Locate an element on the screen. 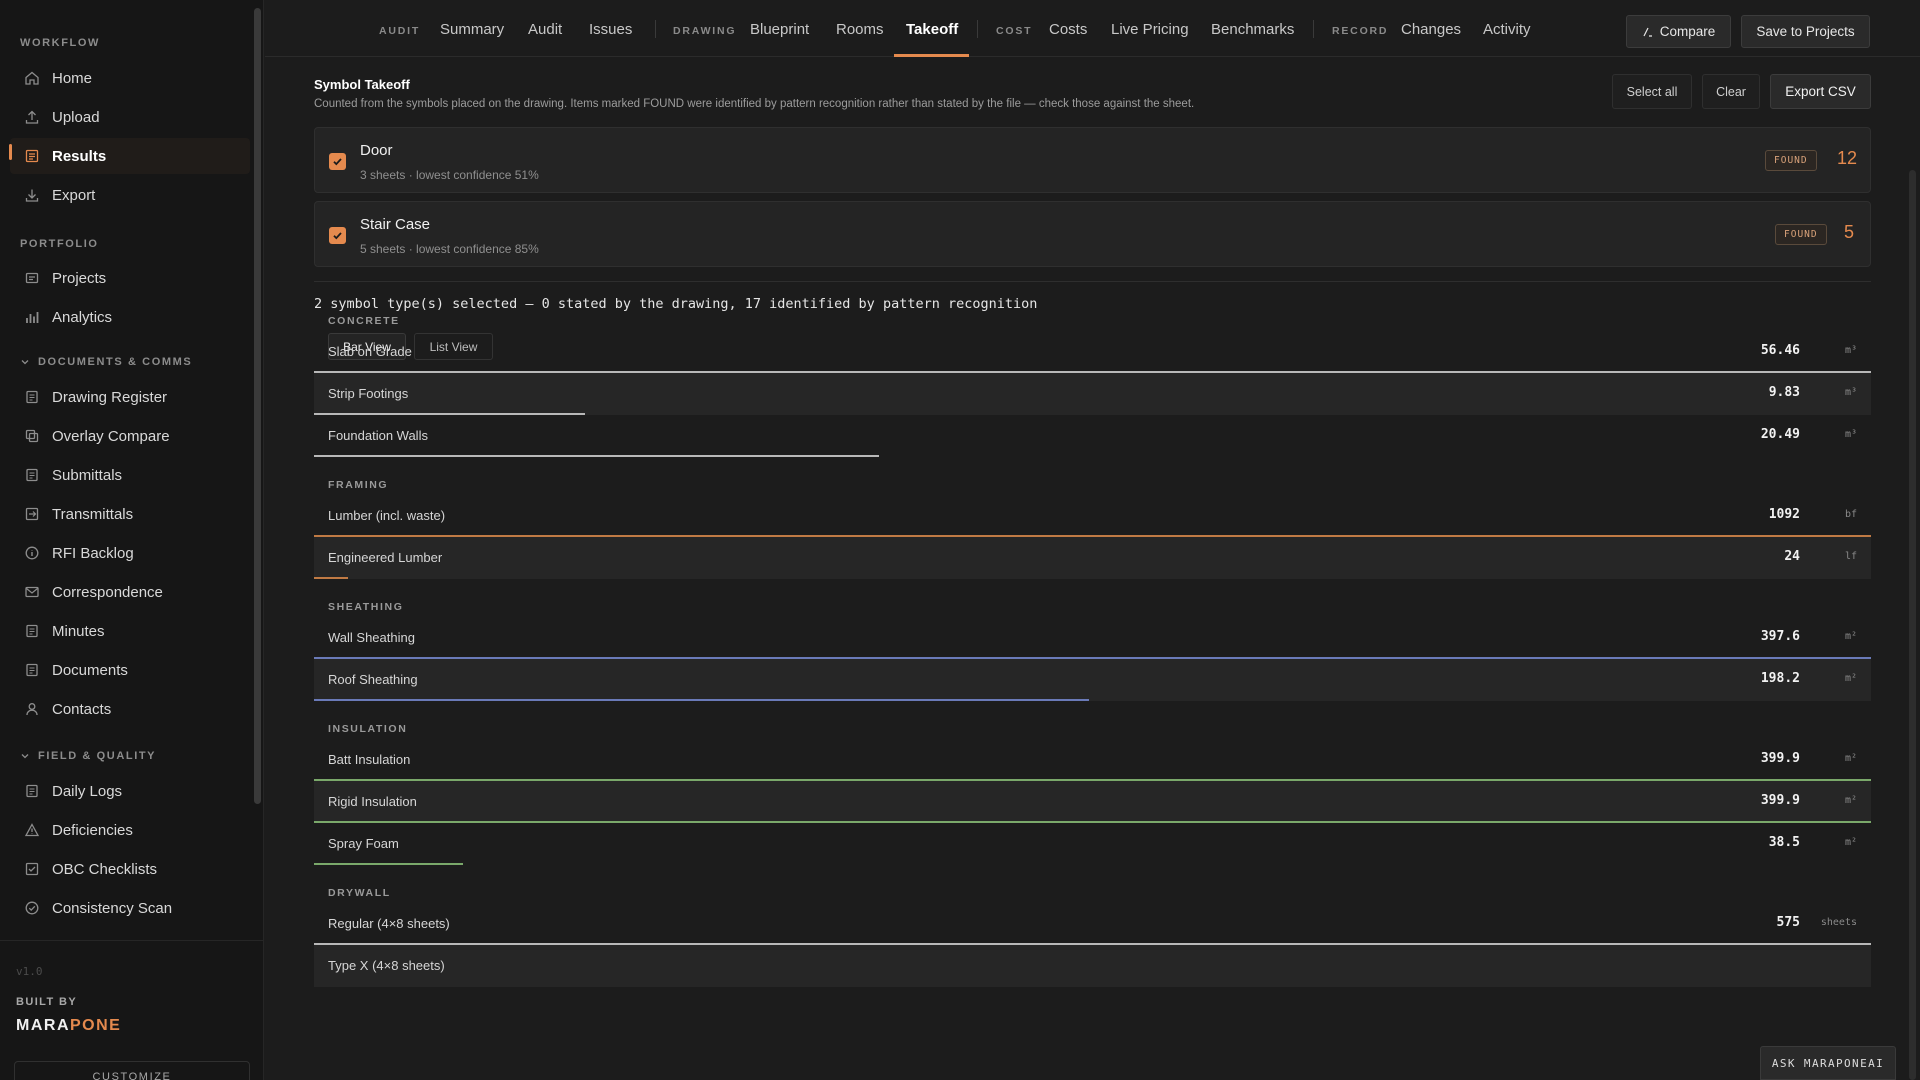  symbol-count: 12 is located at coordinates (1847, 158).